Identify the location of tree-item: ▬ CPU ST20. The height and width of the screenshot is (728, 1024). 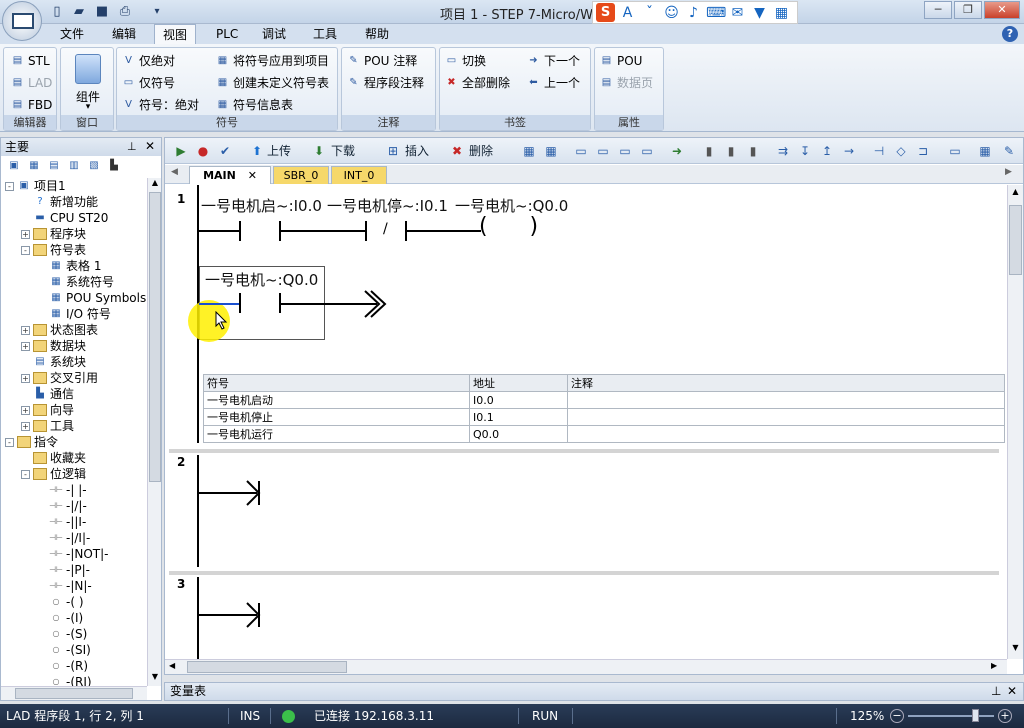
(64, 218).